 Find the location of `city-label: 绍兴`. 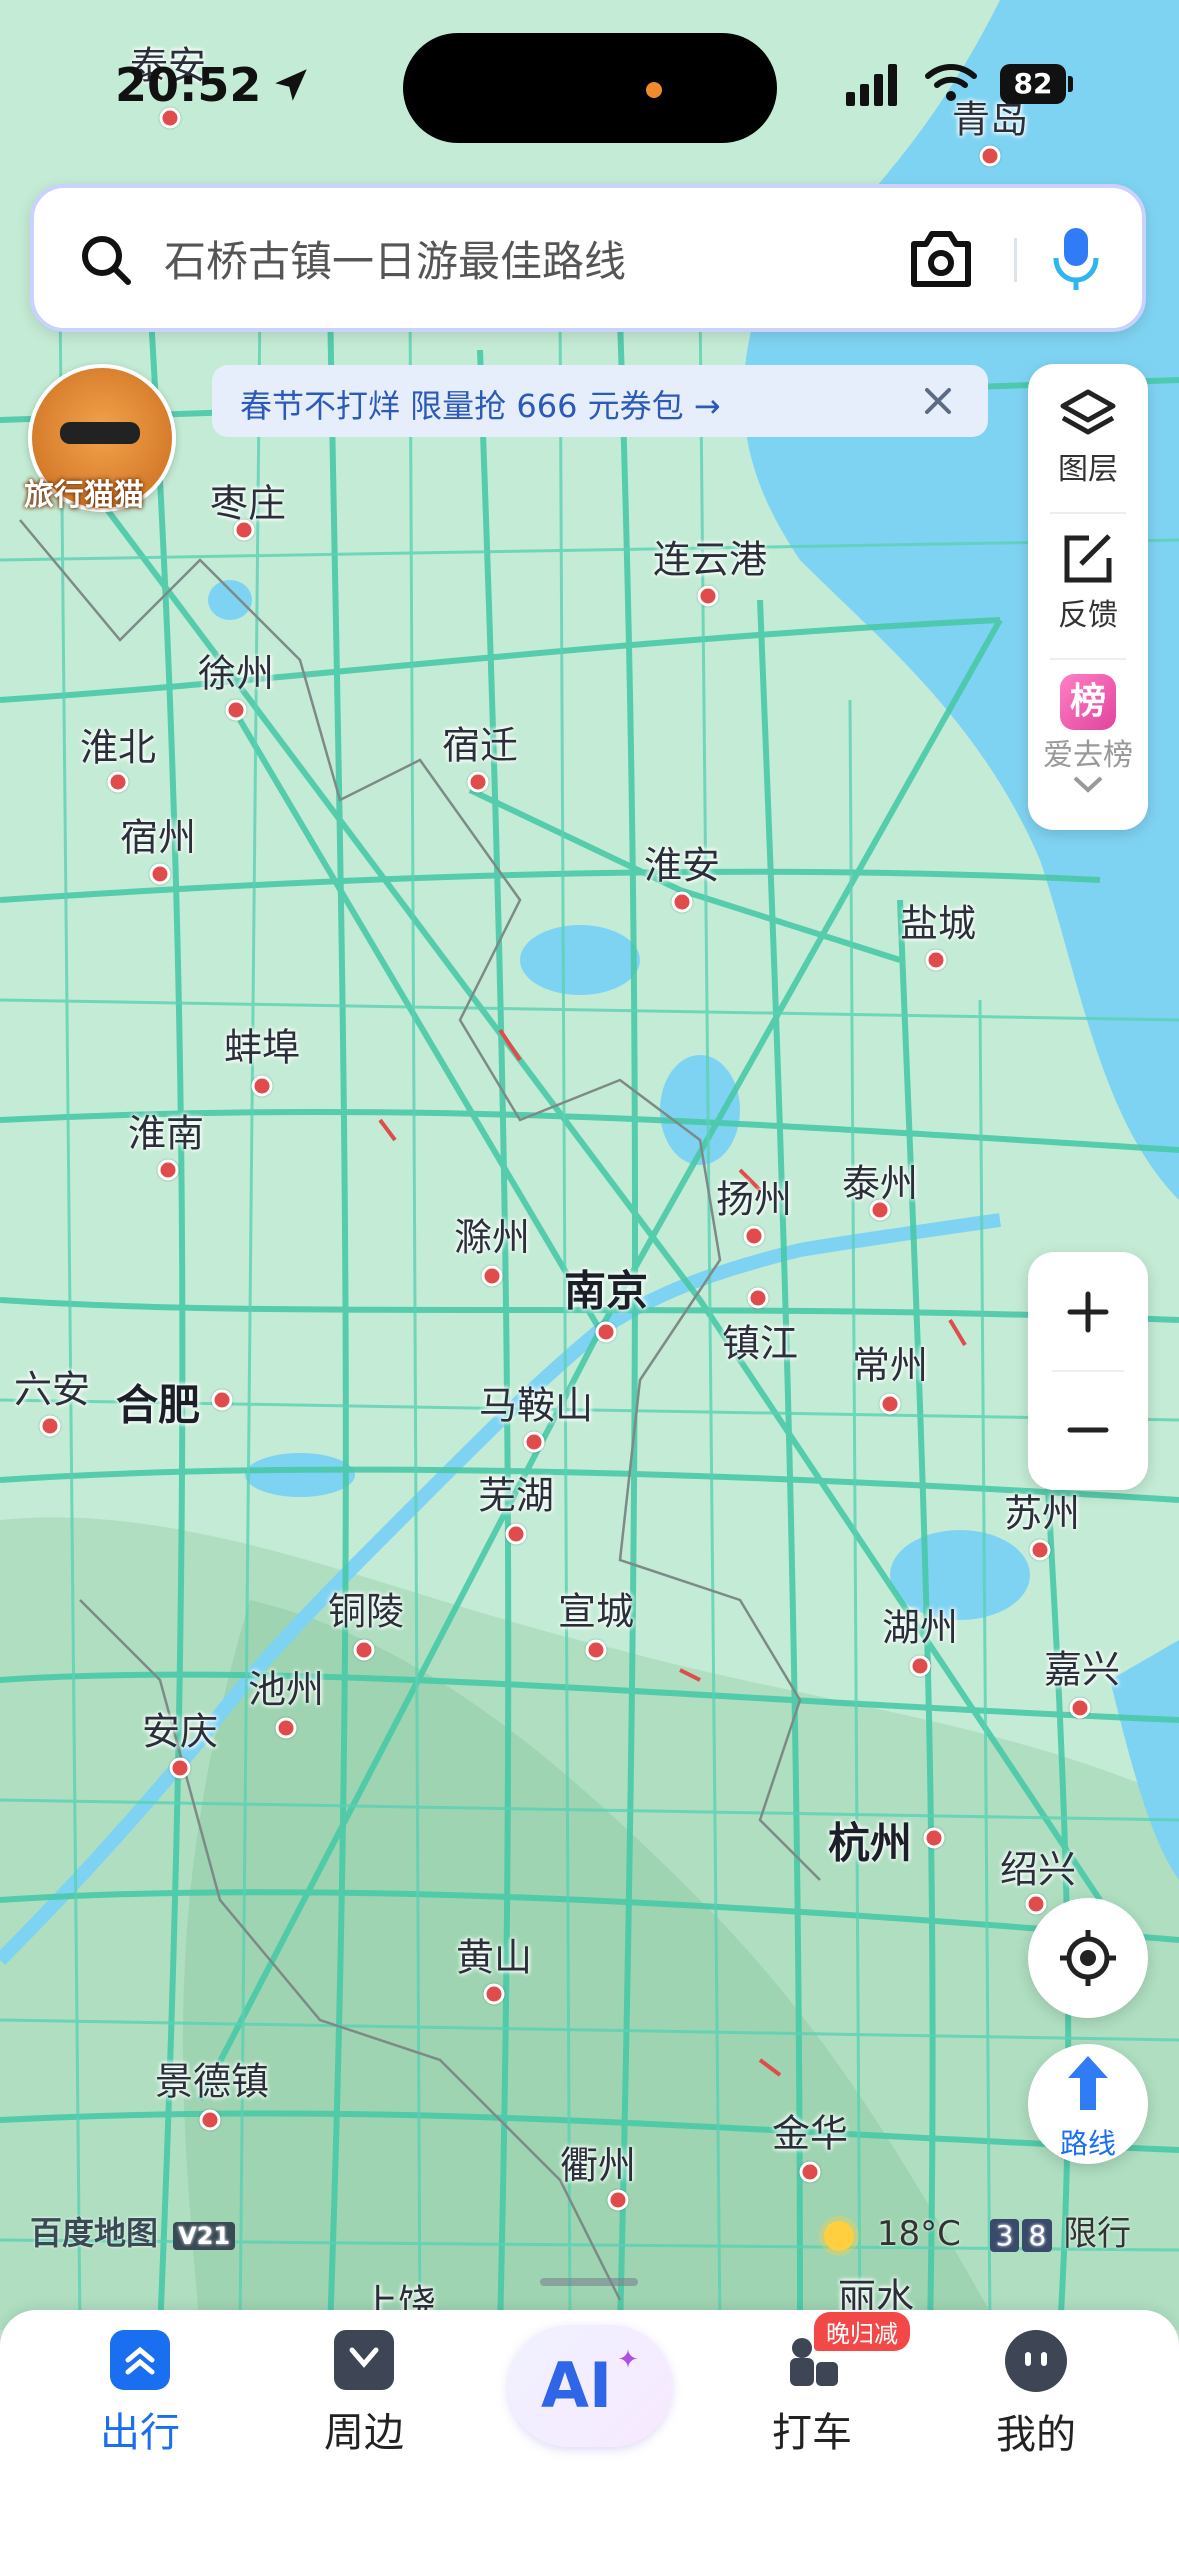

city-label: 绍兴 is located at coordinates (1038, 1866).